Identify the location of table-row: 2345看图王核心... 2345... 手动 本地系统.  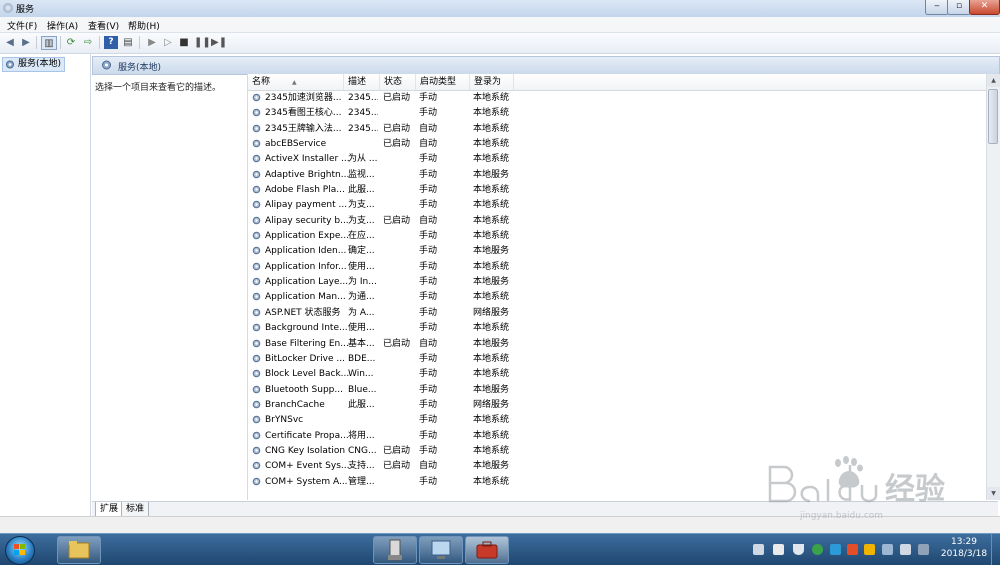
(617, 113).